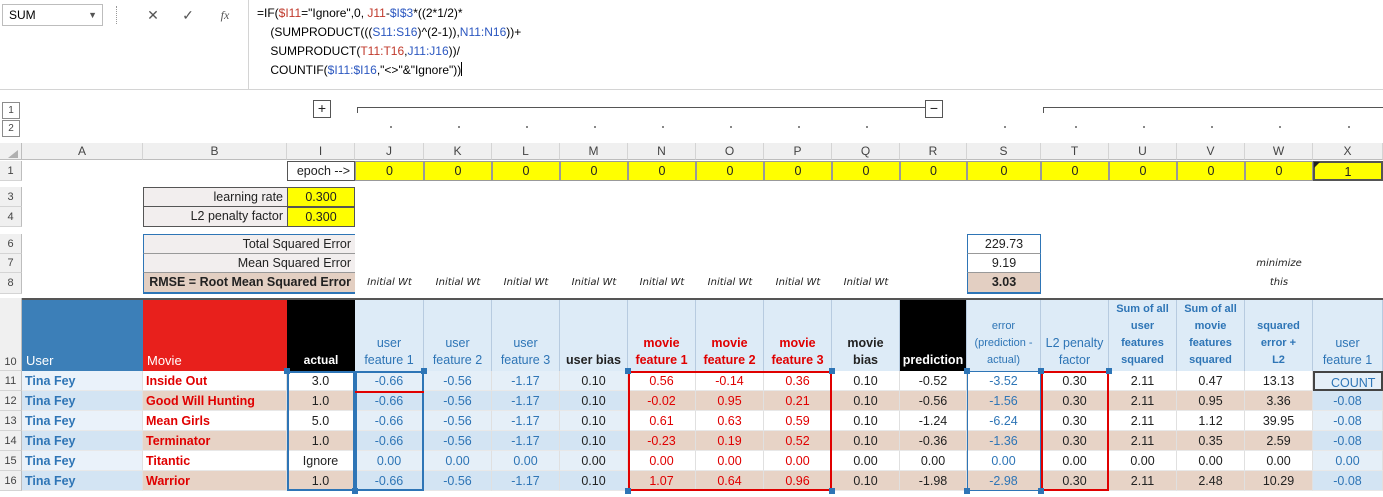  Describe the element at coordinates (866, 151) in the screenshot. I see `column-header-q: Q` at that location.